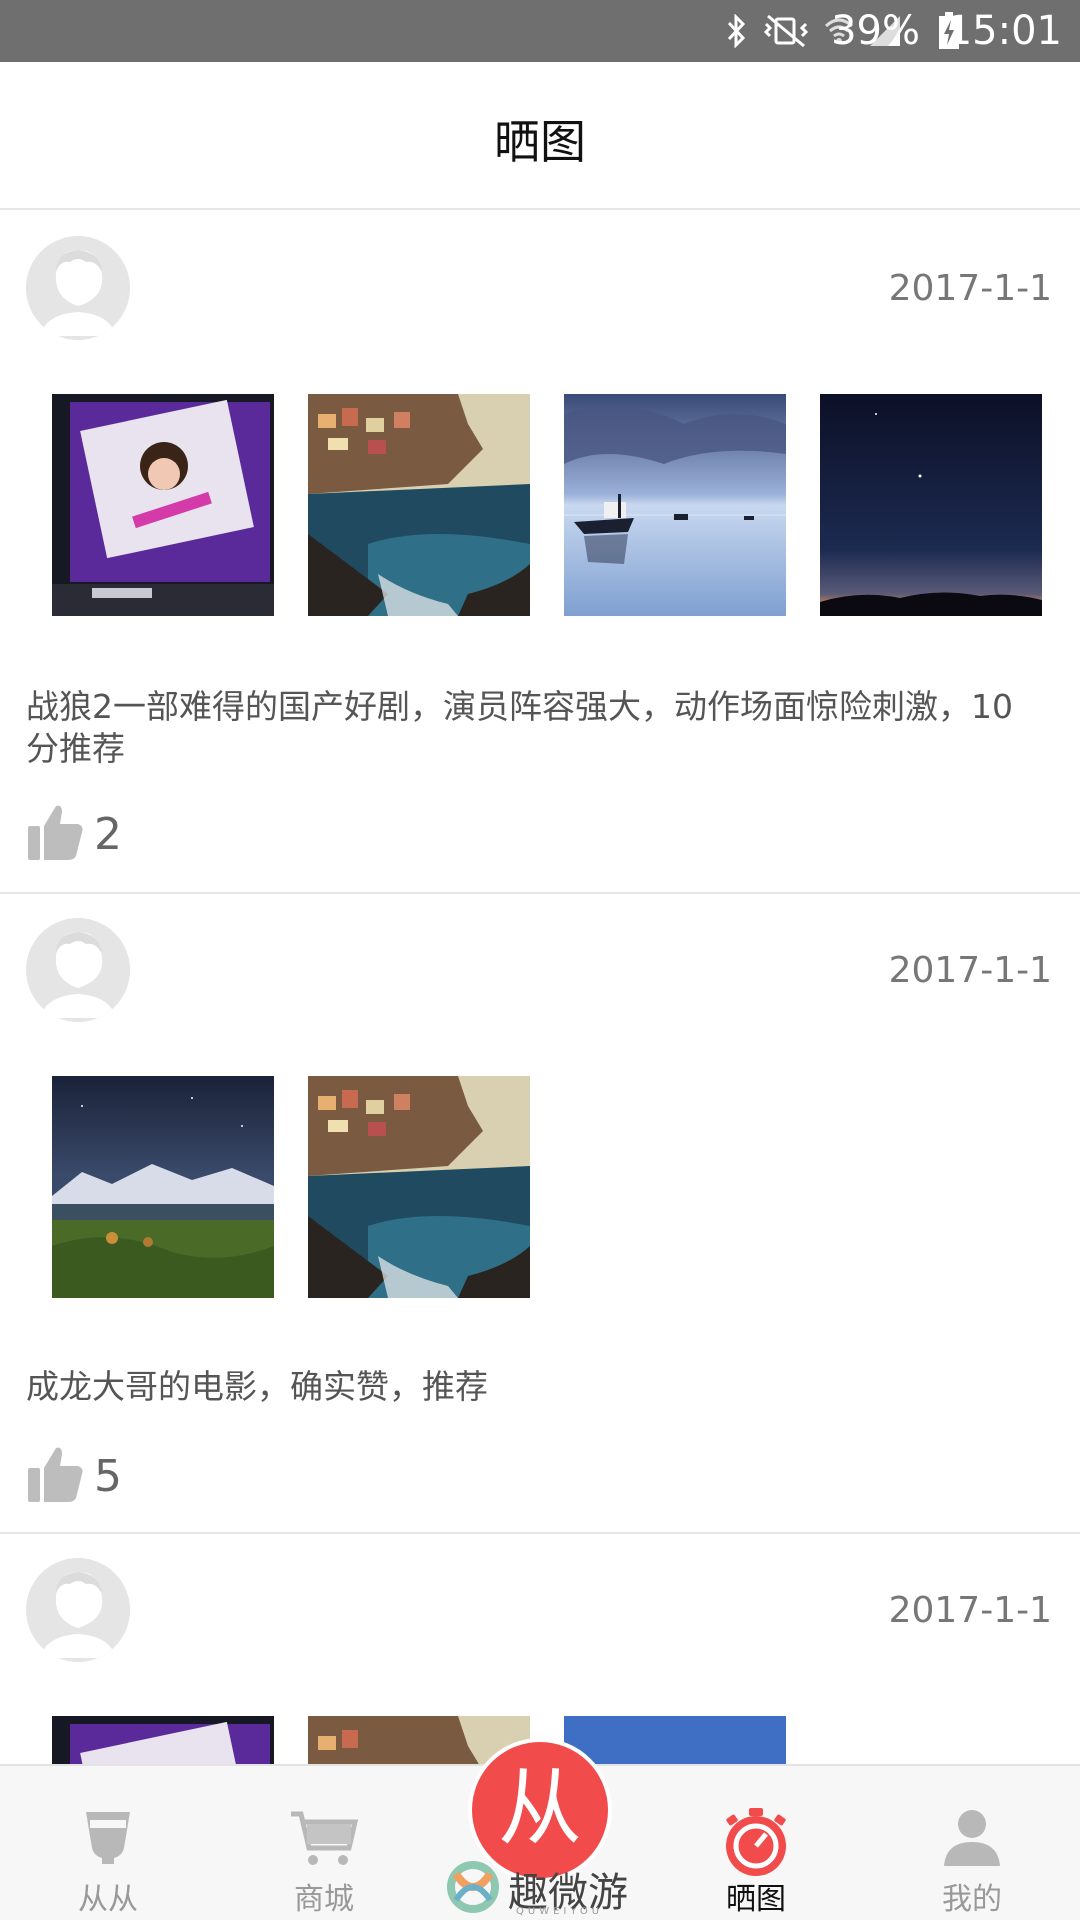 This screenshot has height=1920, width=1080. I want to click on tab-label: 晒图, so click(756, 1899).